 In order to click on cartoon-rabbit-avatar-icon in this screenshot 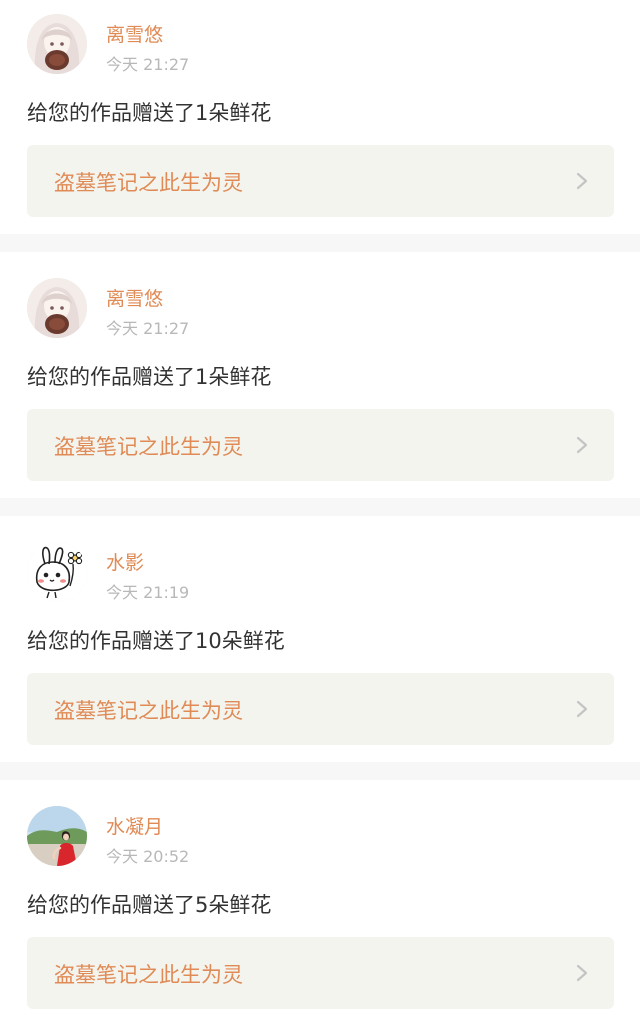, I will do `click(57, 572)`.